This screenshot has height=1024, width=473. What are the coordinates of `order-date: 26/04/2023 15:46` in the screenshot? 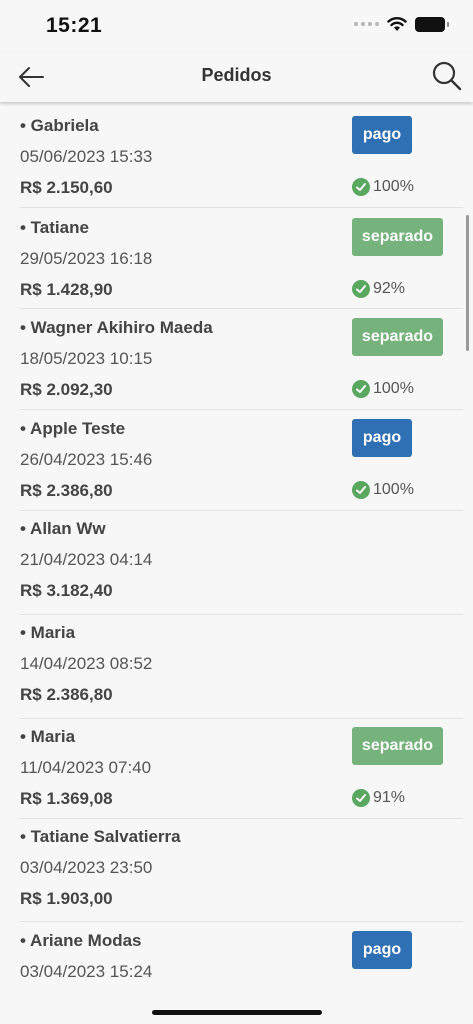 It's located at (86, 459).